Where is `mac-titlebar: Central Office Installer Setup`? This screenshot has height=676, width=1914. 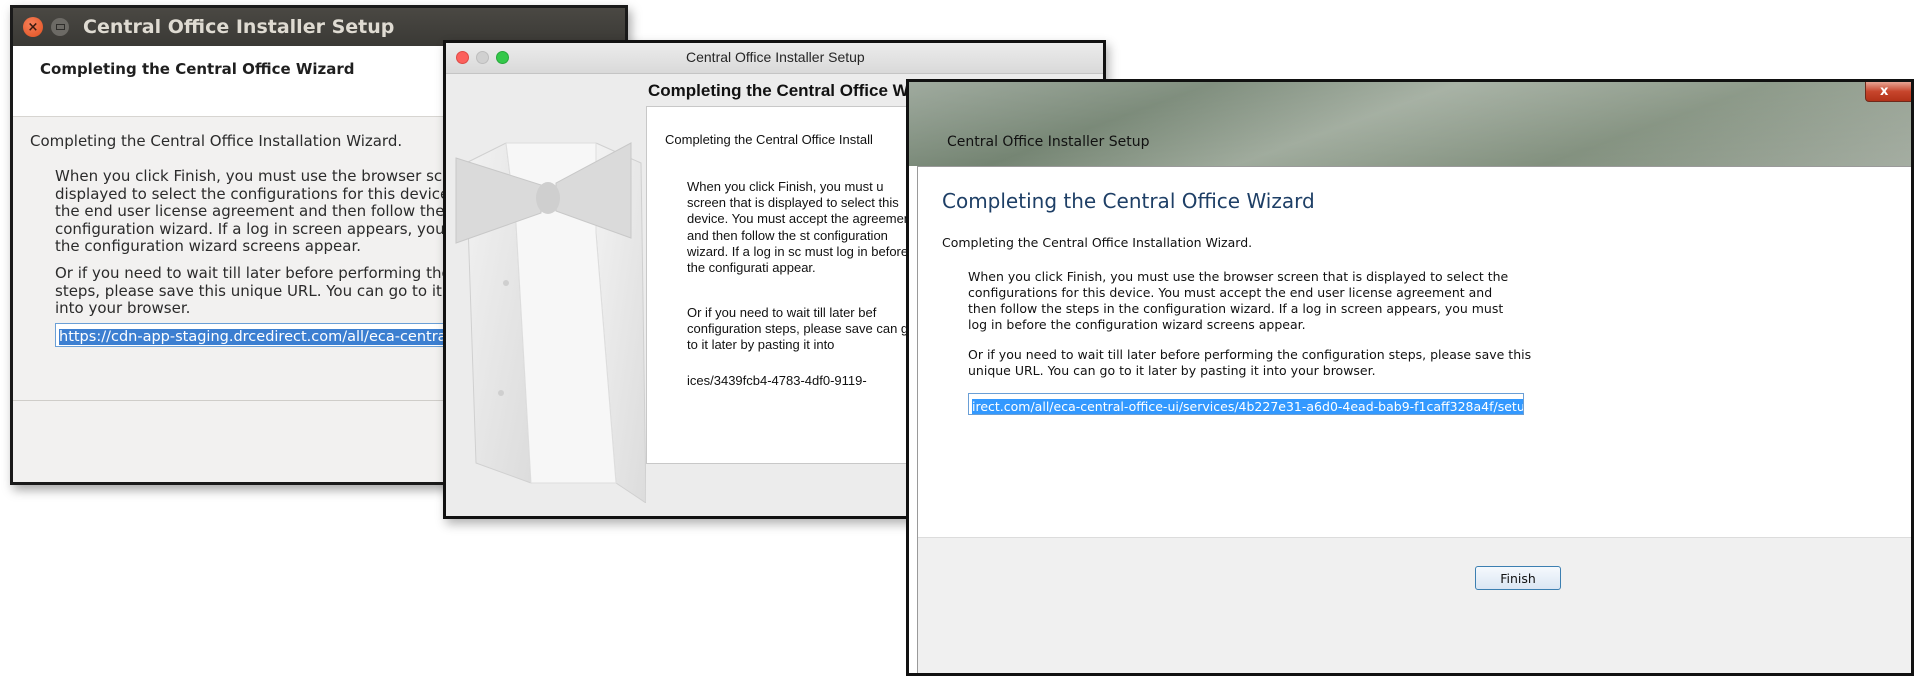 mac-titlebar: Central Office Installer Setup is located at coordinates (774, 58).